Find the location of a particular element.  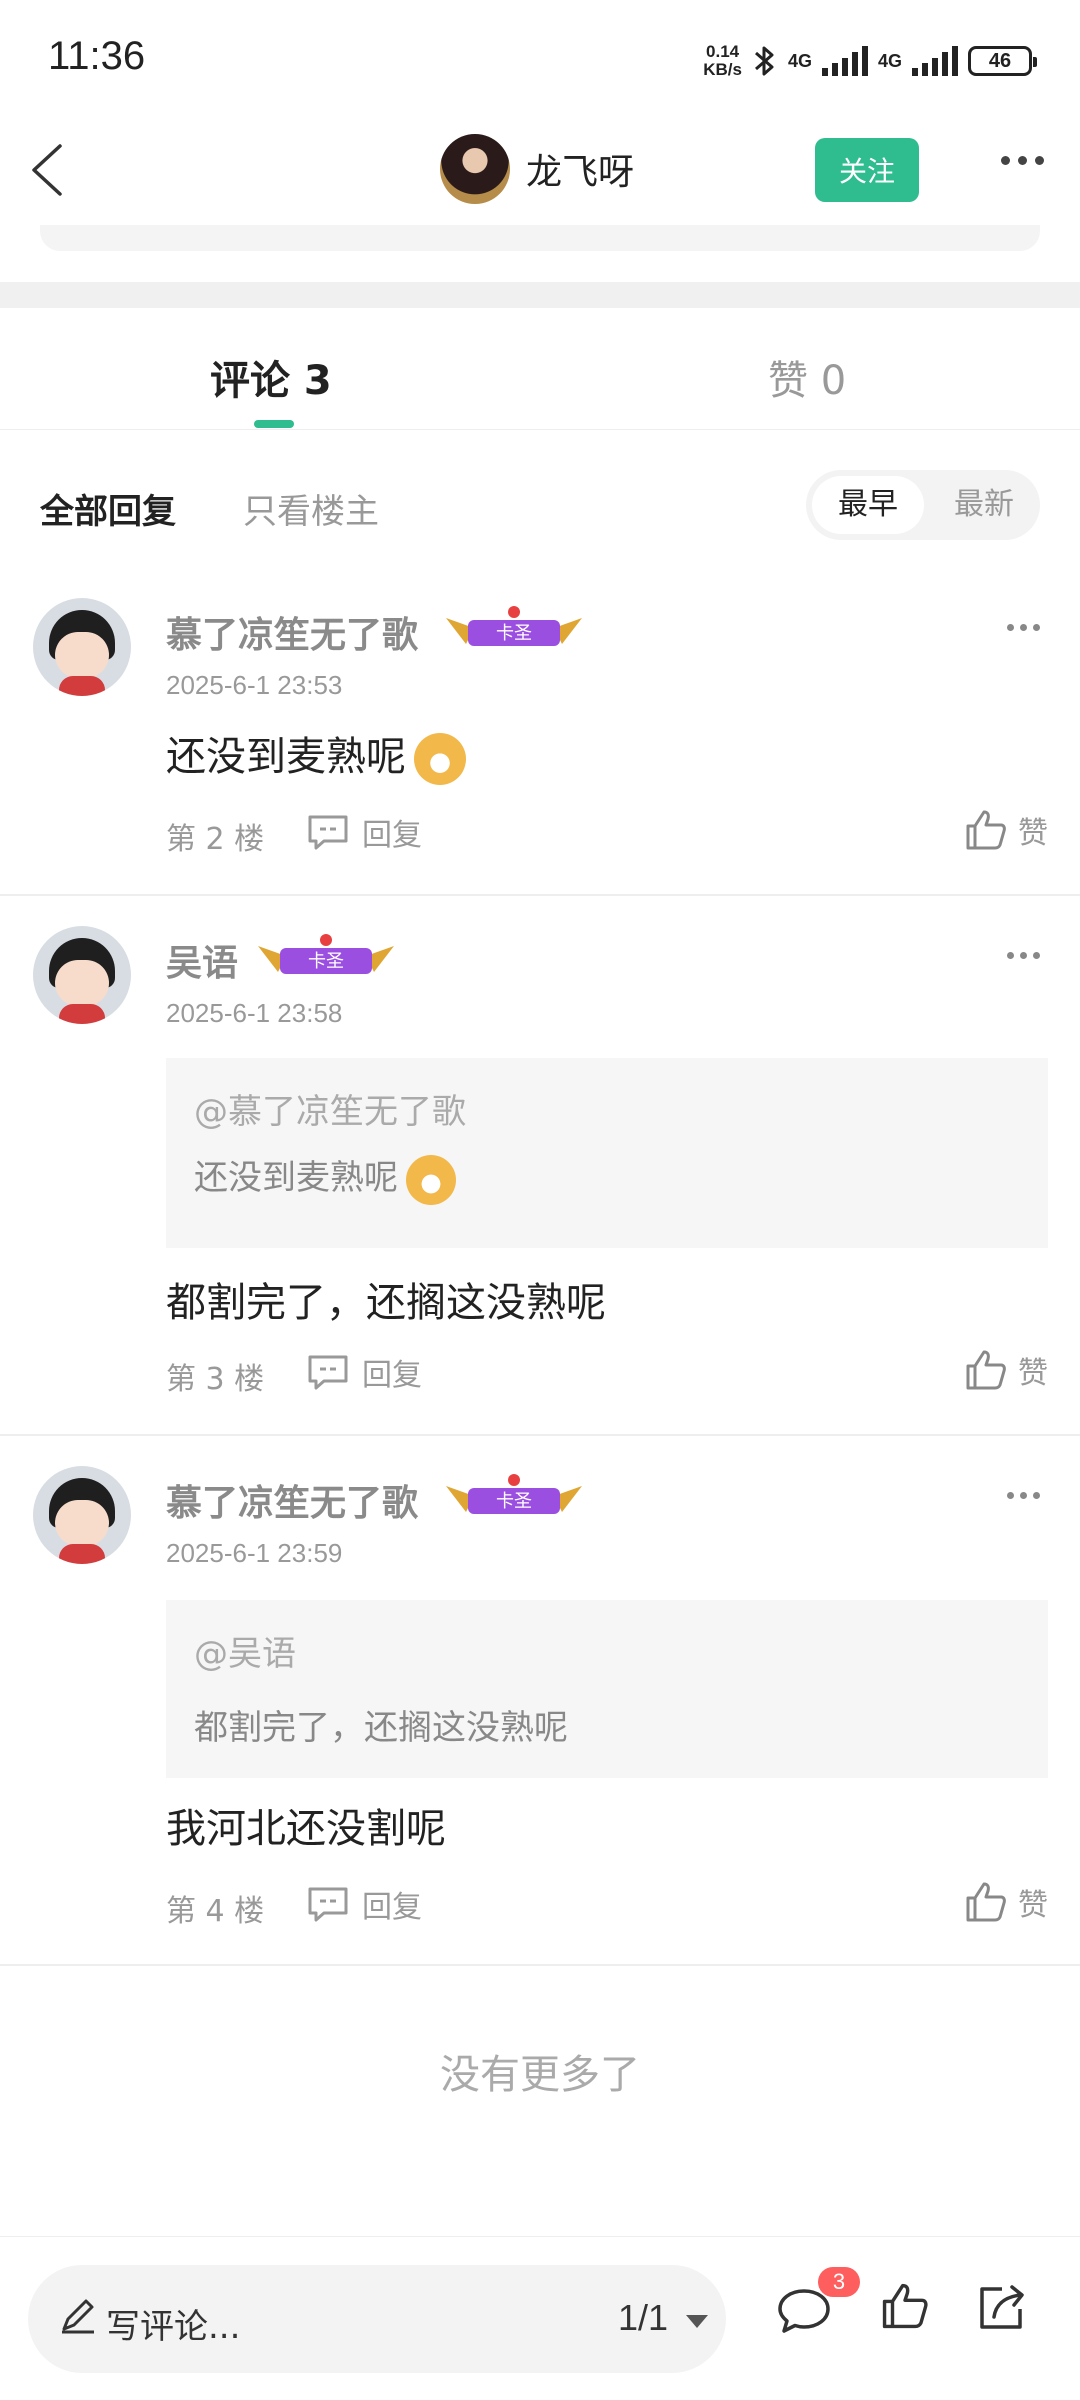

bottom-bar: 写评论... 1/1 3 is located at coordinates (540, 2318).